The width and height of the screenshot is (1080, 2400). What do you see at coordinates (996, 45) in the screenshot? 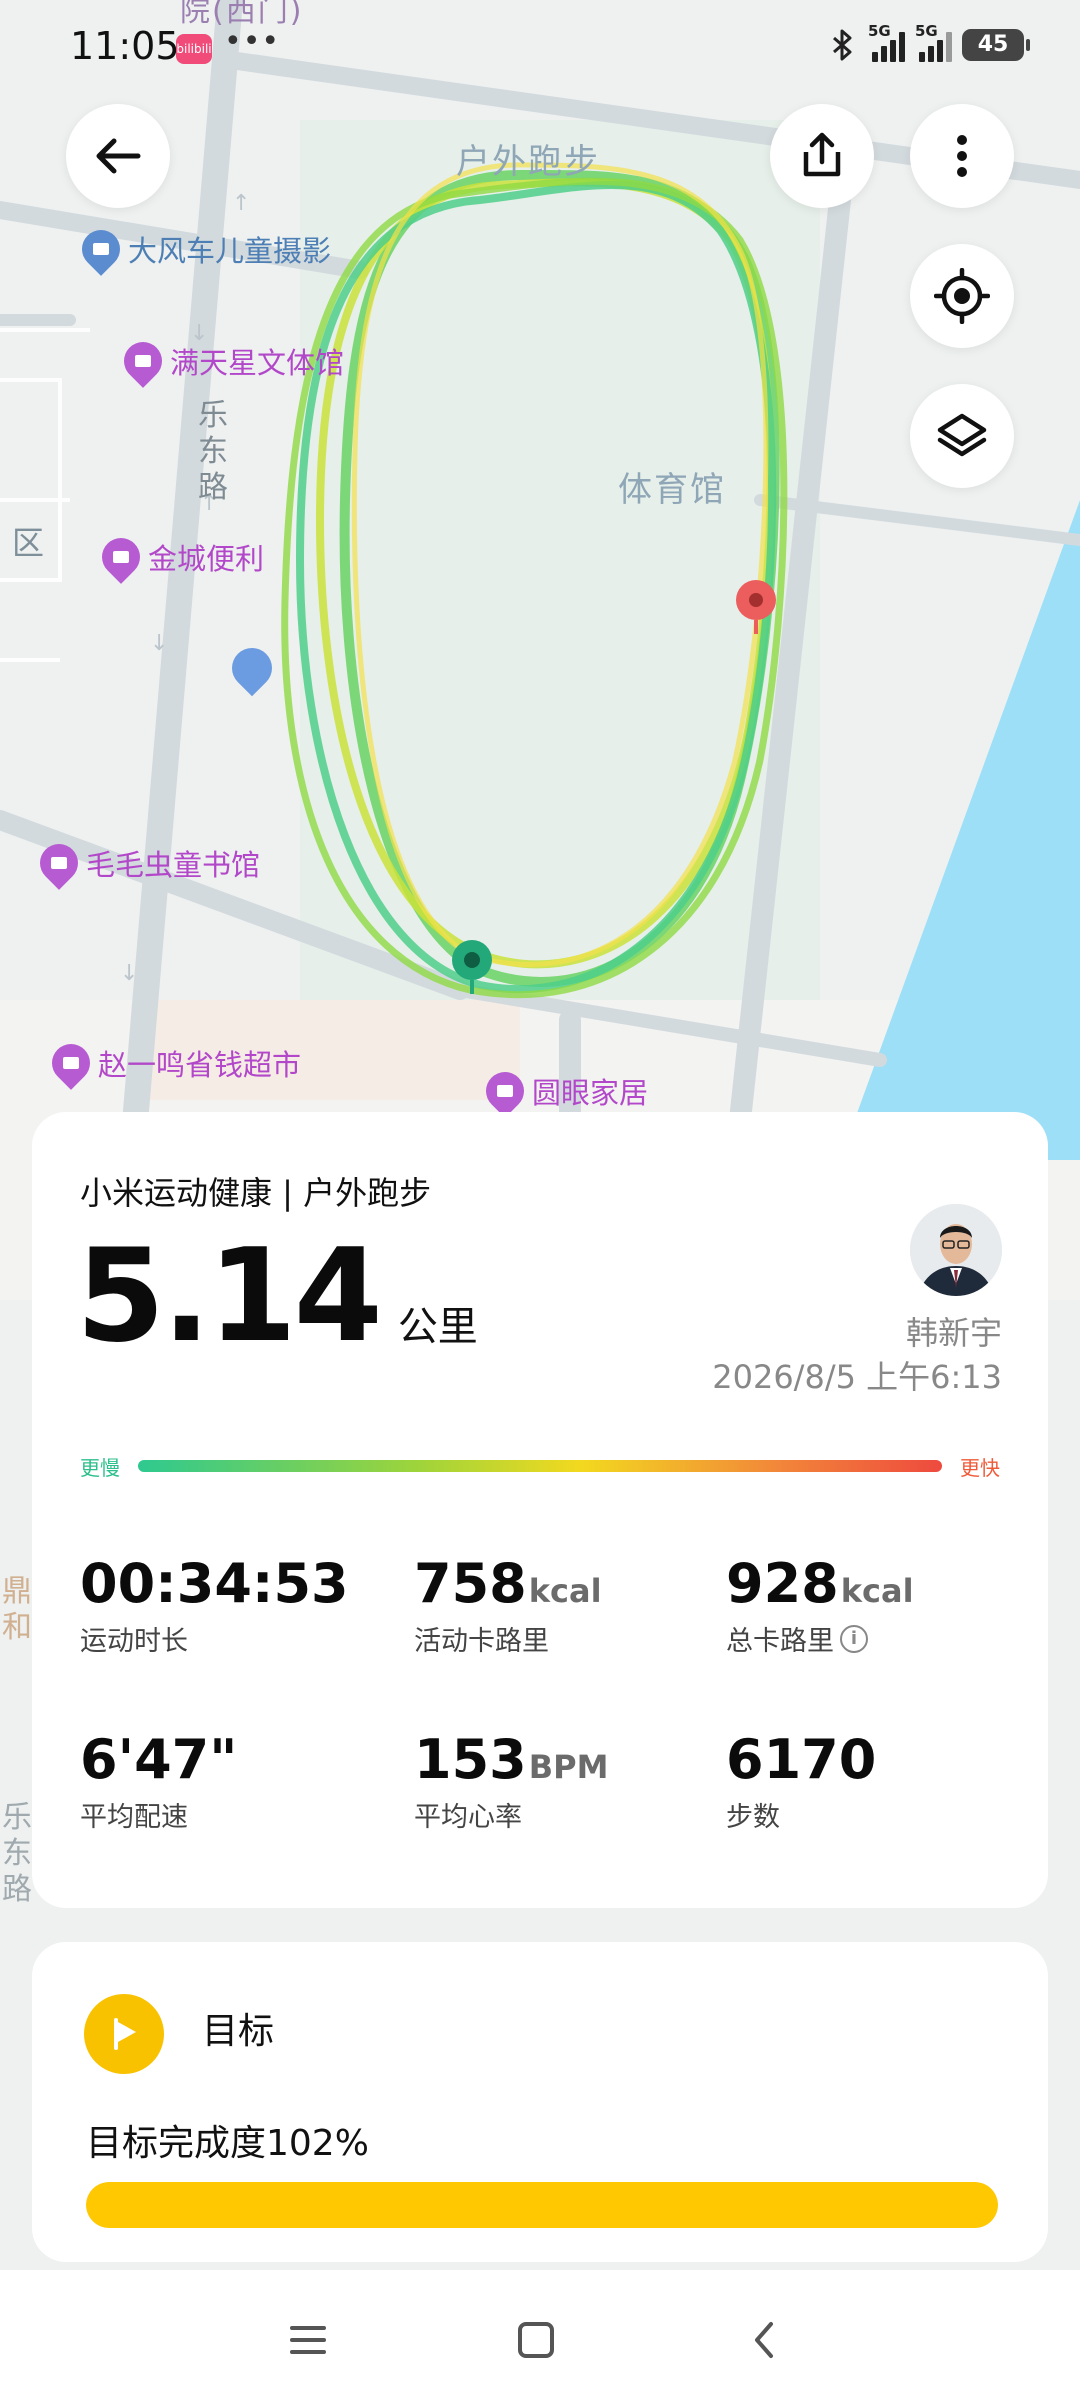
I see `battery-icon: 45` at bounding box center [996, 45].